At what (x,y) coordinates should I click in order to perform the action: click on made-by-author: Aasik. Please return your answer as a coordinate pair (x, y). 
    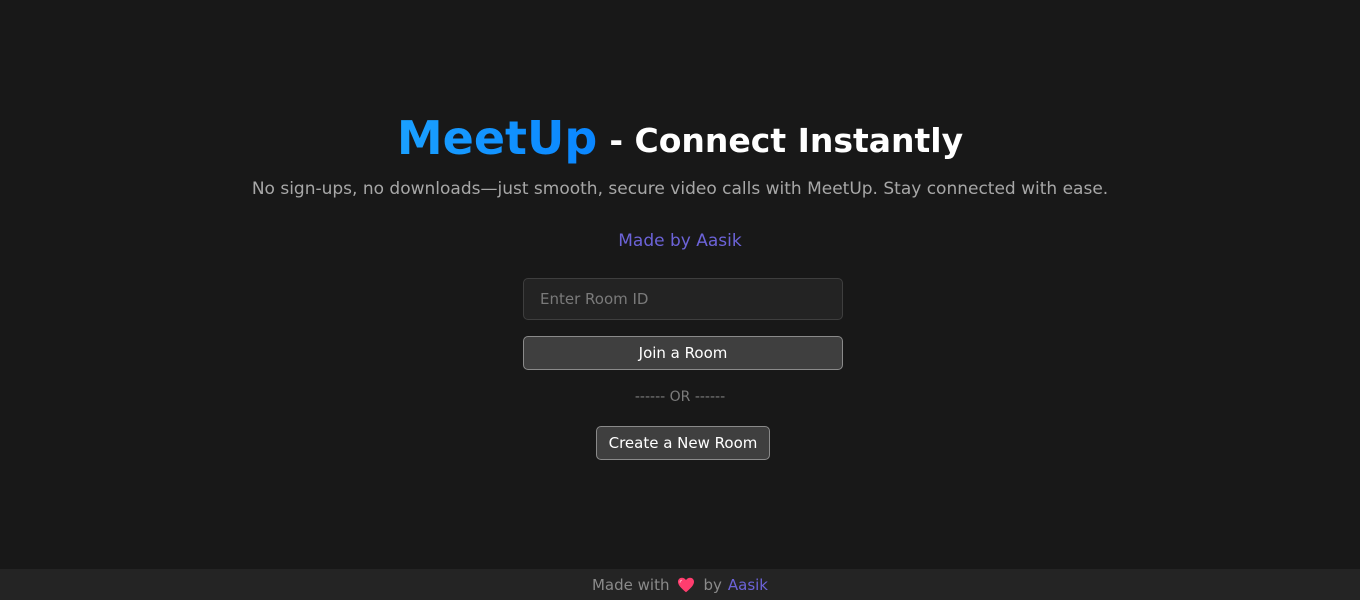
    Looking at the image, I should click on (719, 241).